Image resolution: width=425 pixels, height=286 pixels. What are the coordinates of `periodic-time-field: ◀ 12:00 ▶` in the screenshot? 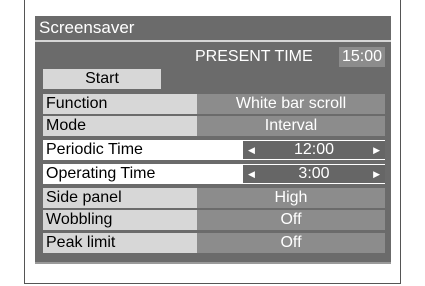 It's located at (314, 150).